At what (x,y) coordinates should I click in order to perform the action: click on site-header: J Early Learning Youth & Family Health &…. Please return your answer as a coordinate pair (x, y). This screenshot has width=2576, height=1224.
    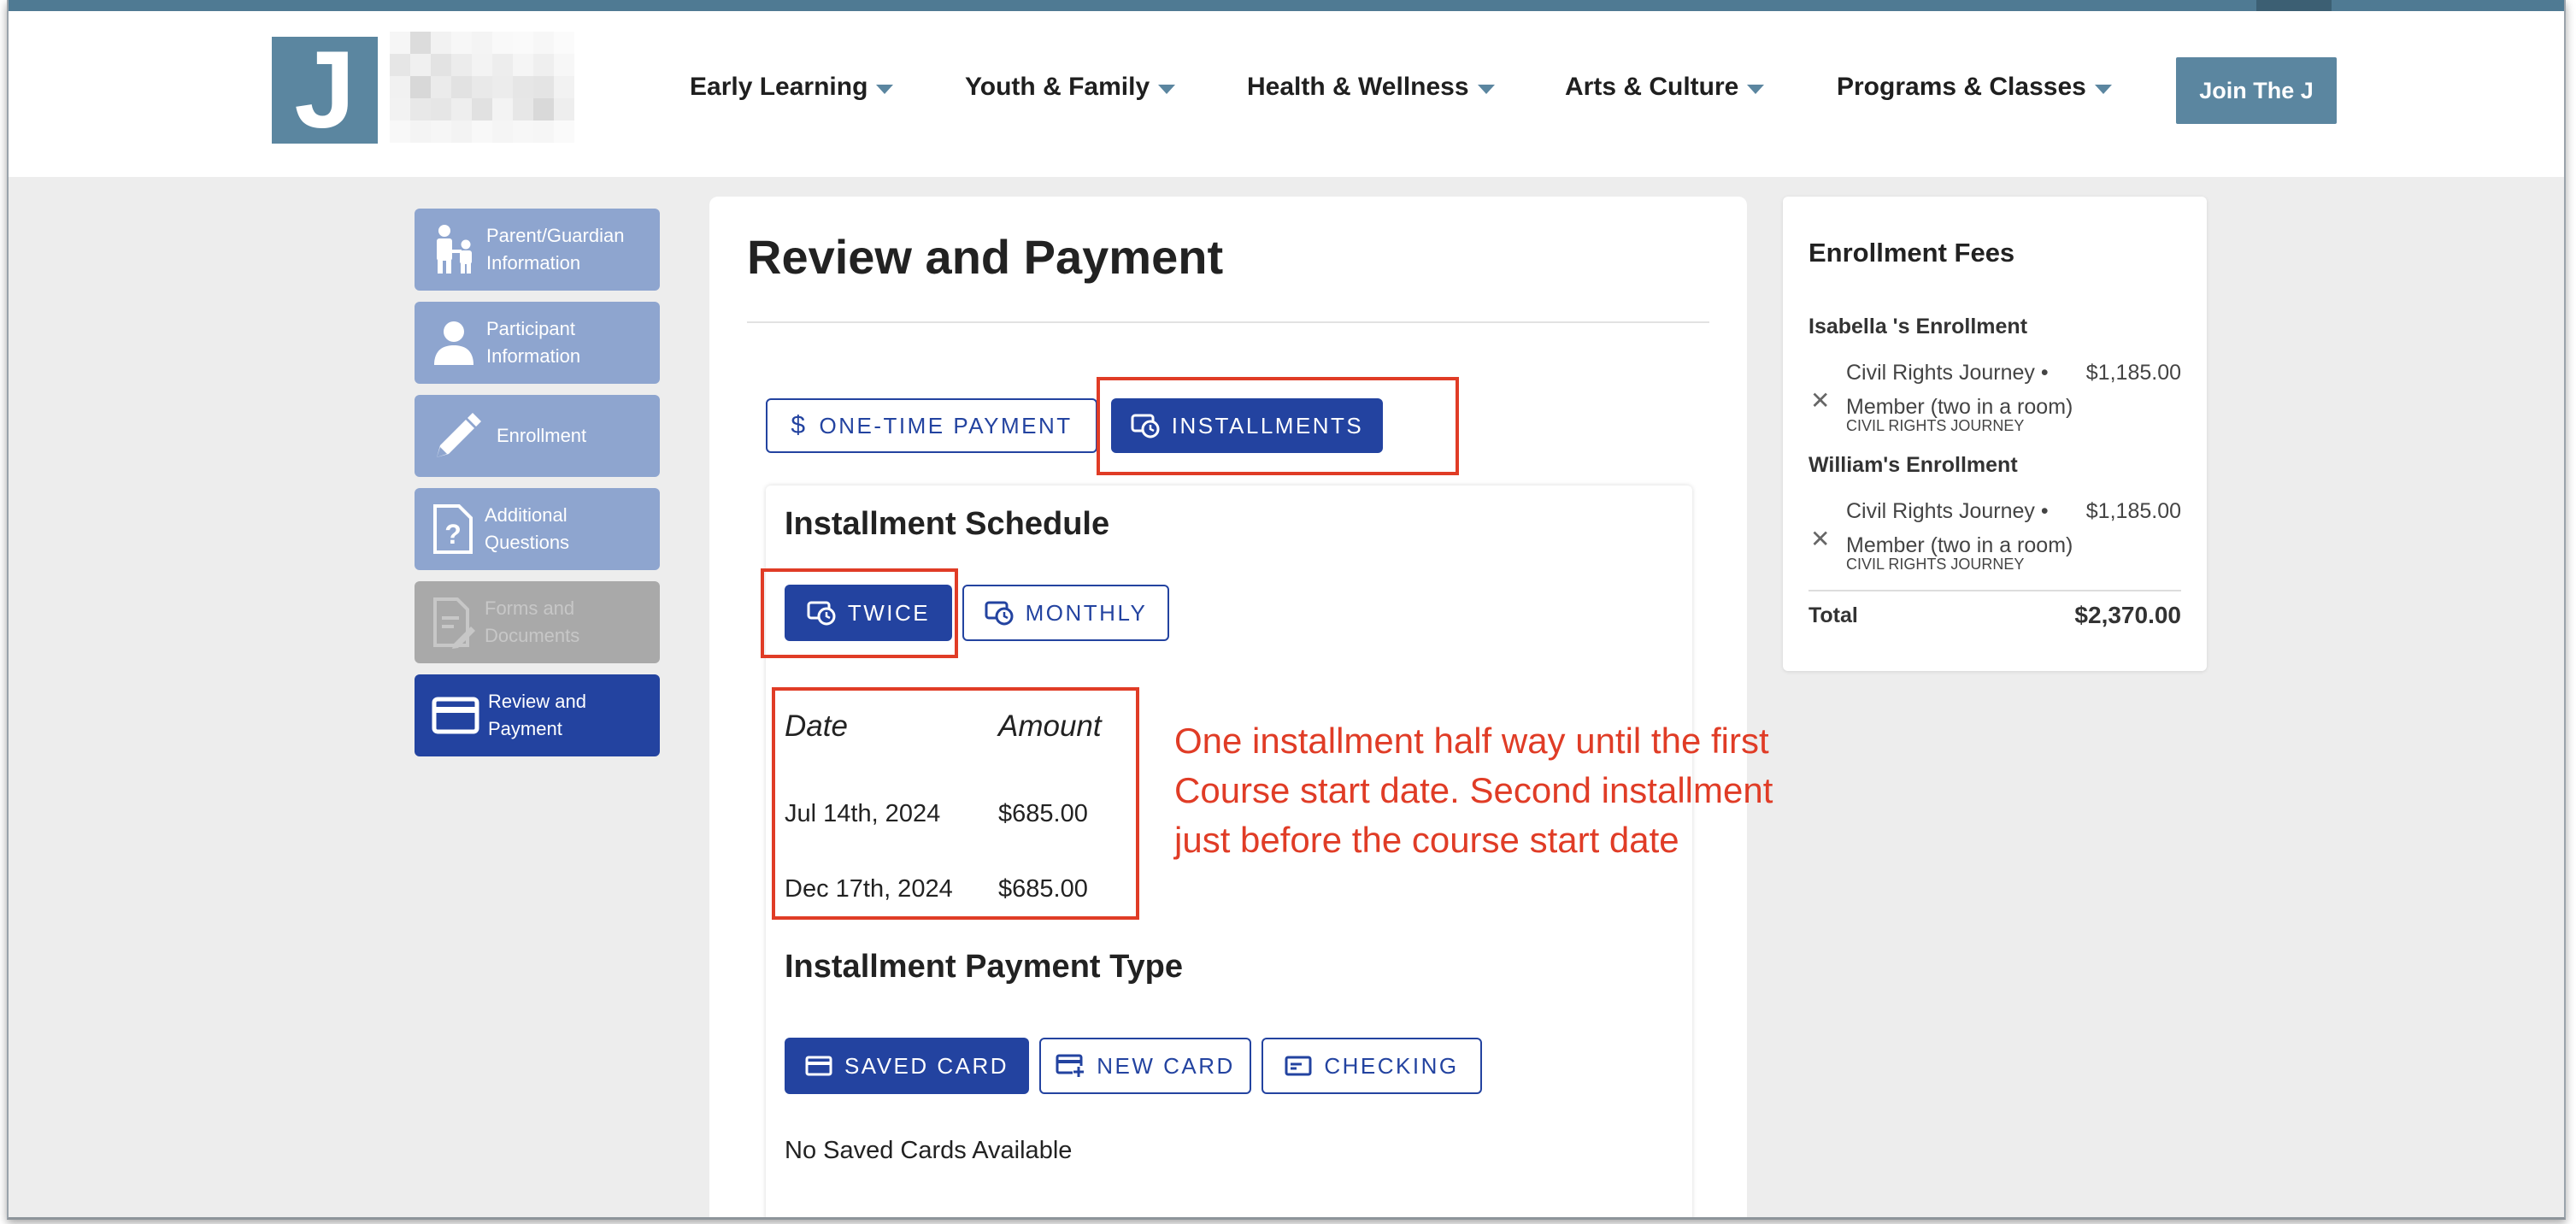
    Looking at the image, I should click on (1286, 94).